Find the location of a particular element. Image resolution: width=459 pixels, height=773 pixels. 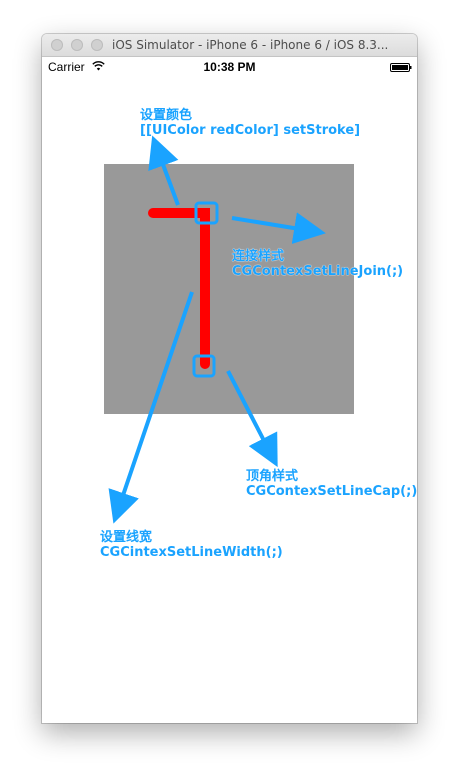

line-cap-annotation: 顶角样式 CGContexSetLineCap(;) is located at coordinates (331, 484).